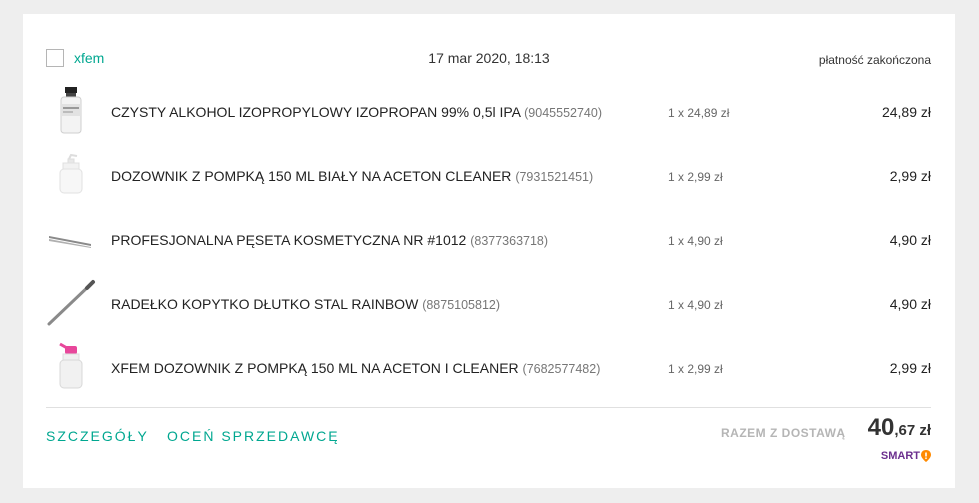 This screenshot has width=979, height=503. I want to click on item-quantity: 1 x 24,89 zł, so click(699, 113).